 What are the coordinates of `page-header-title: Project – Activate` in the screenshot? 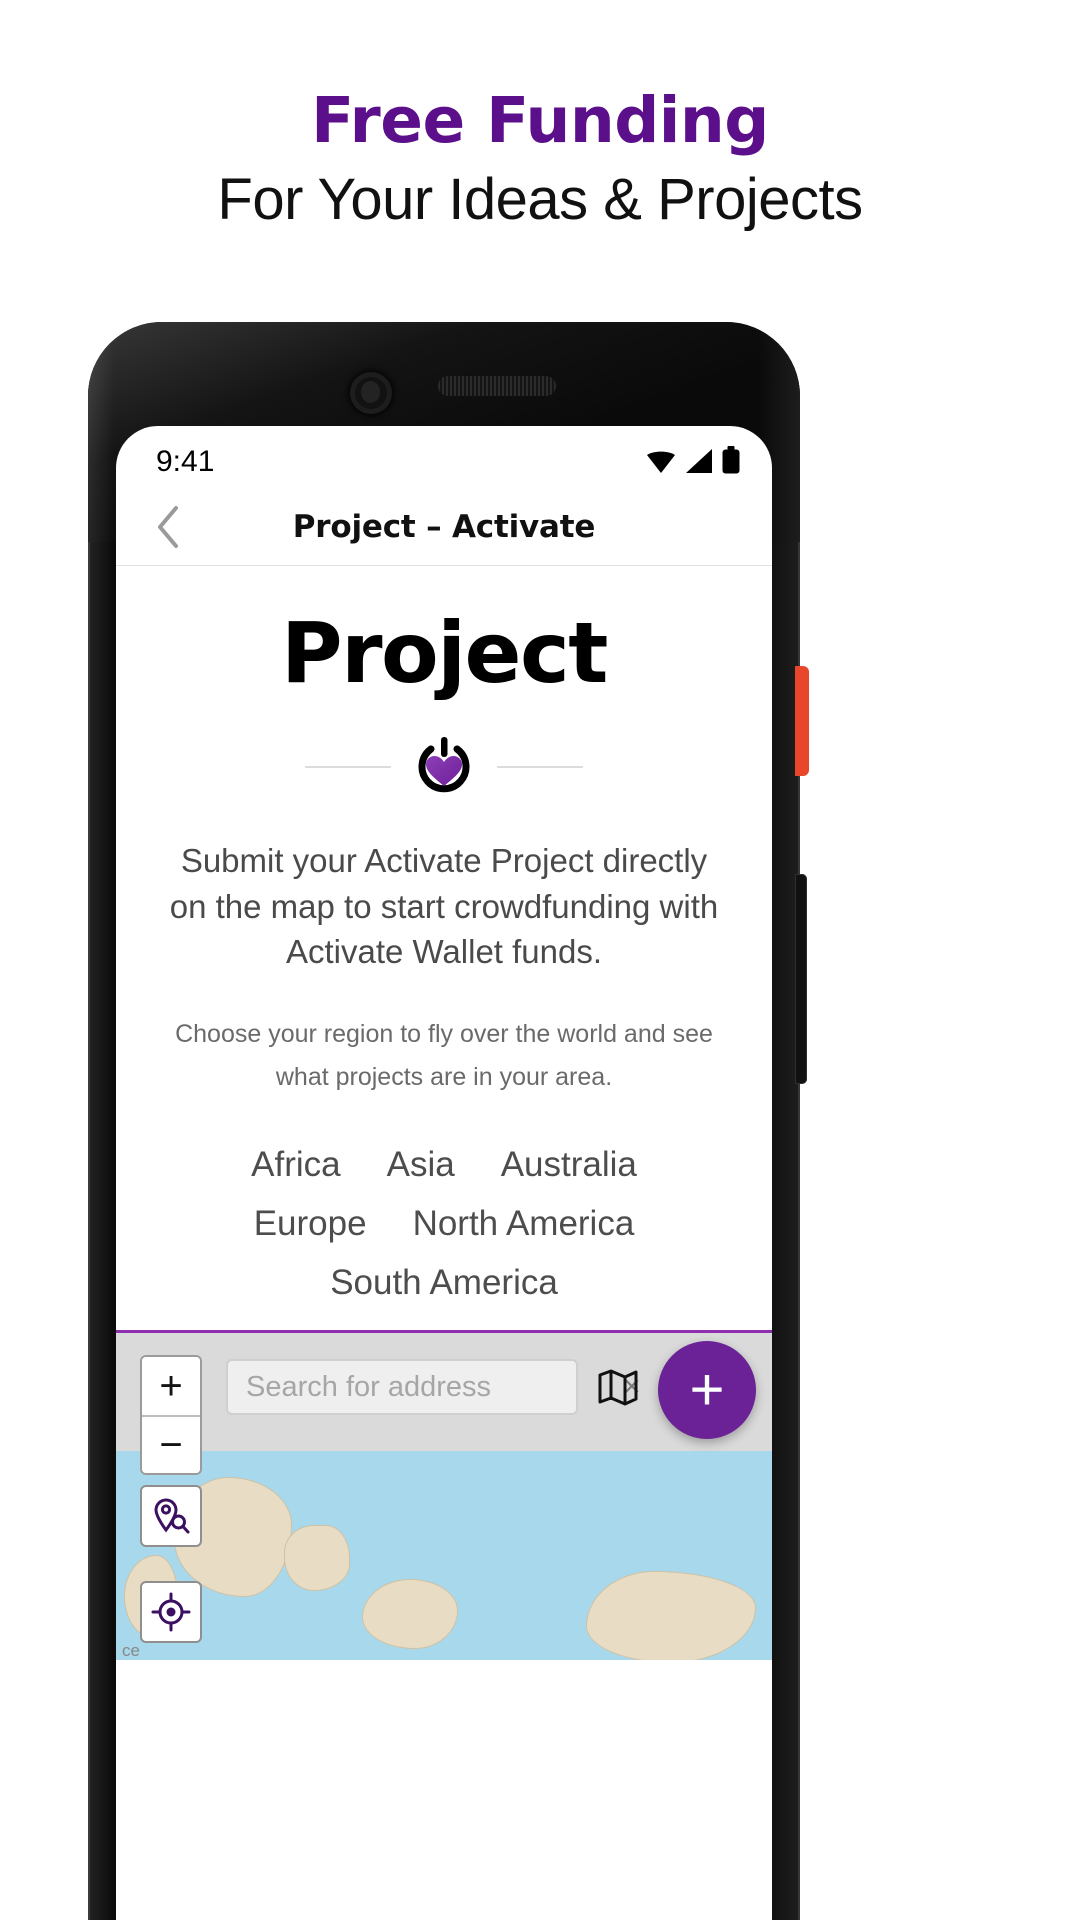 It's located at (444, 526).